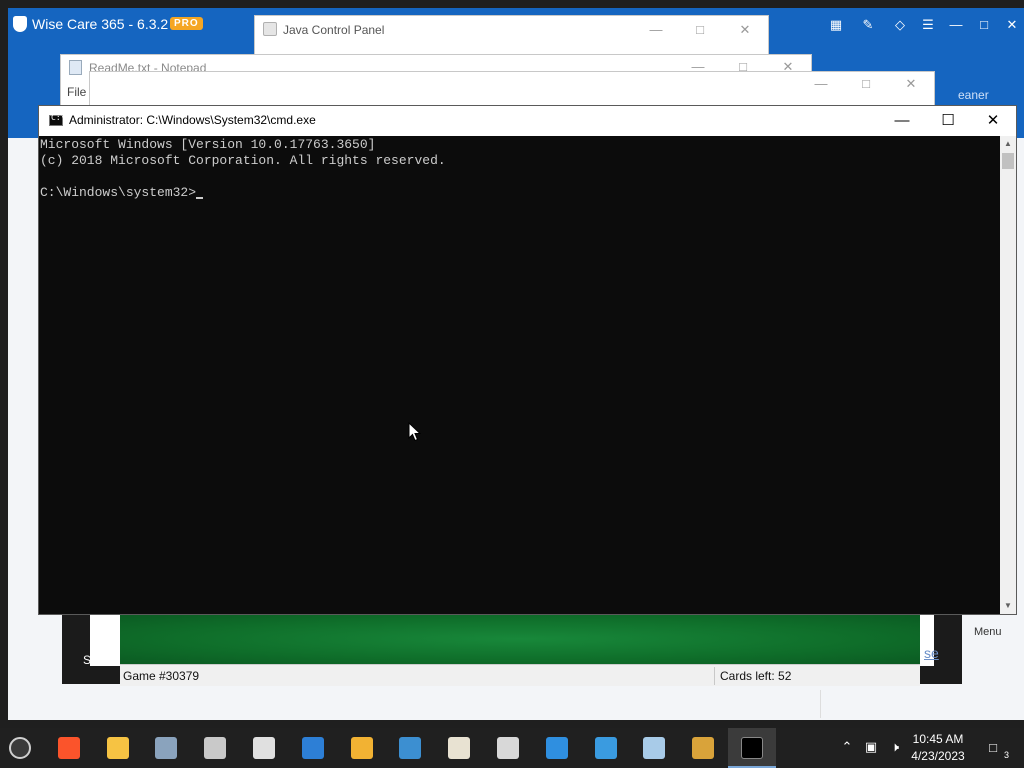 The height and width of the screenshot is (768, 1024). I want to click on notifications-icon: □, so click(993, 748).